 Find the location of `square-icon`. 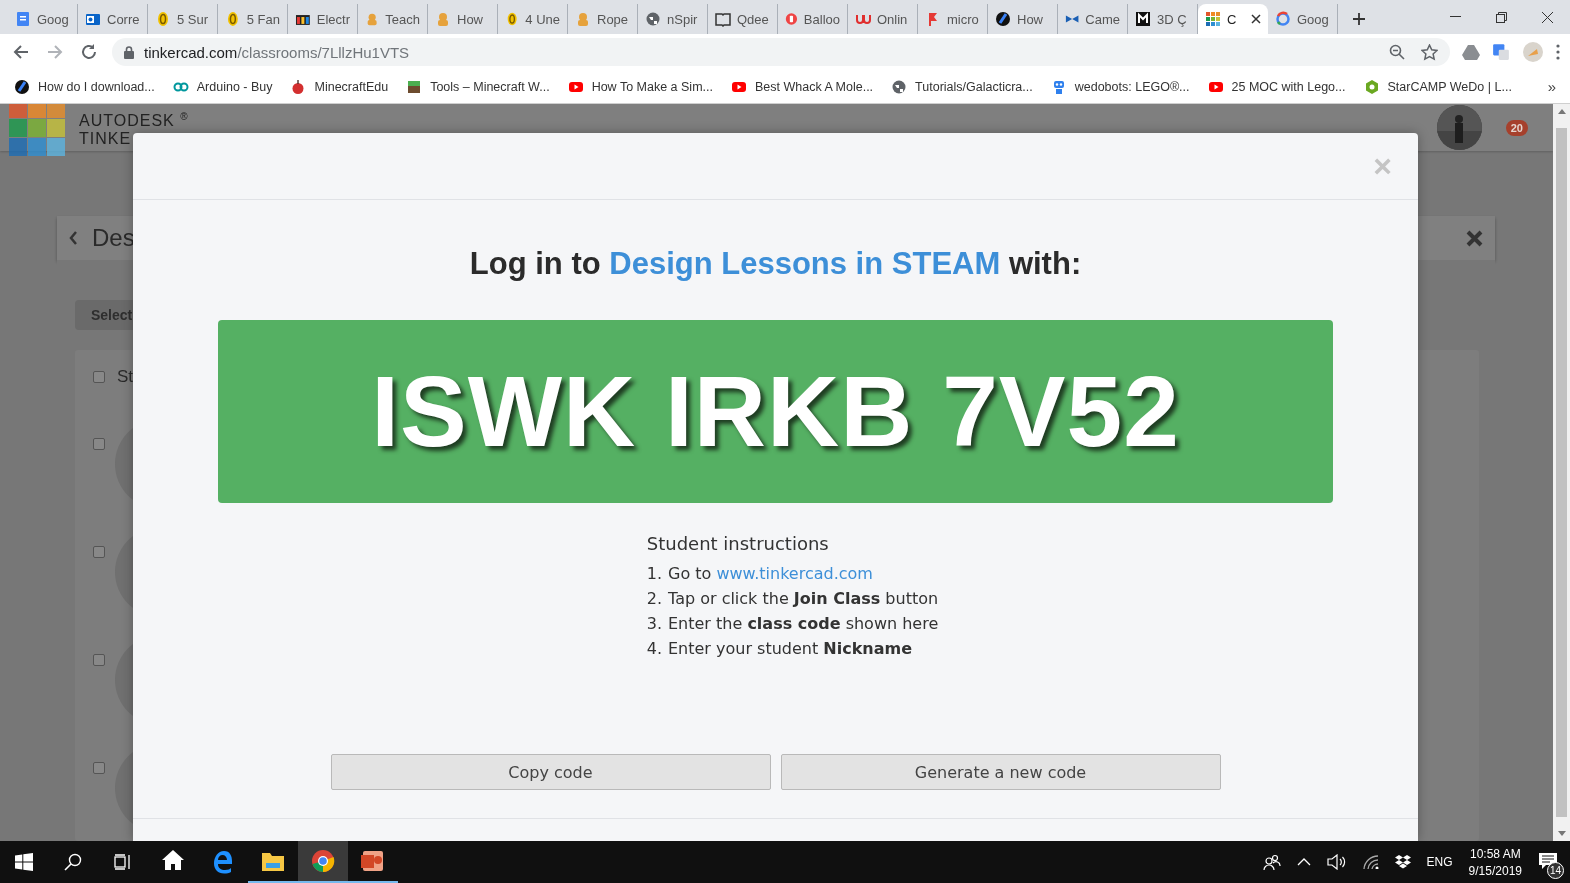

square-icon is located at coordinates (1143, 19).